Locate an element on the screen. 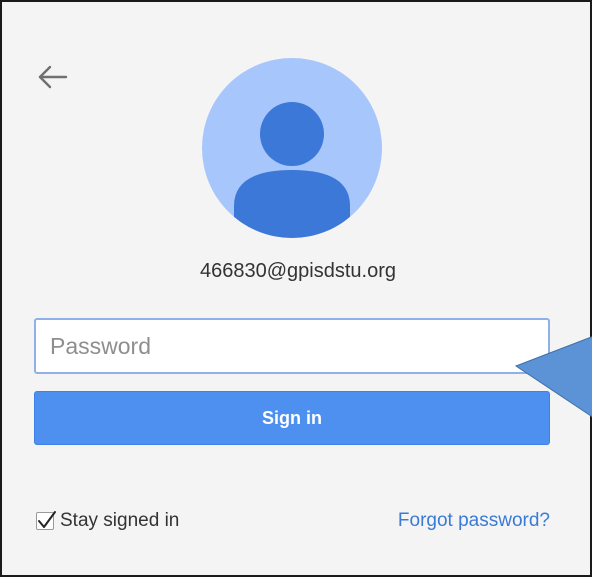 Image resolution: width=592 pixels, height=577 pixels. back-button is located at coordinates (53, 77).